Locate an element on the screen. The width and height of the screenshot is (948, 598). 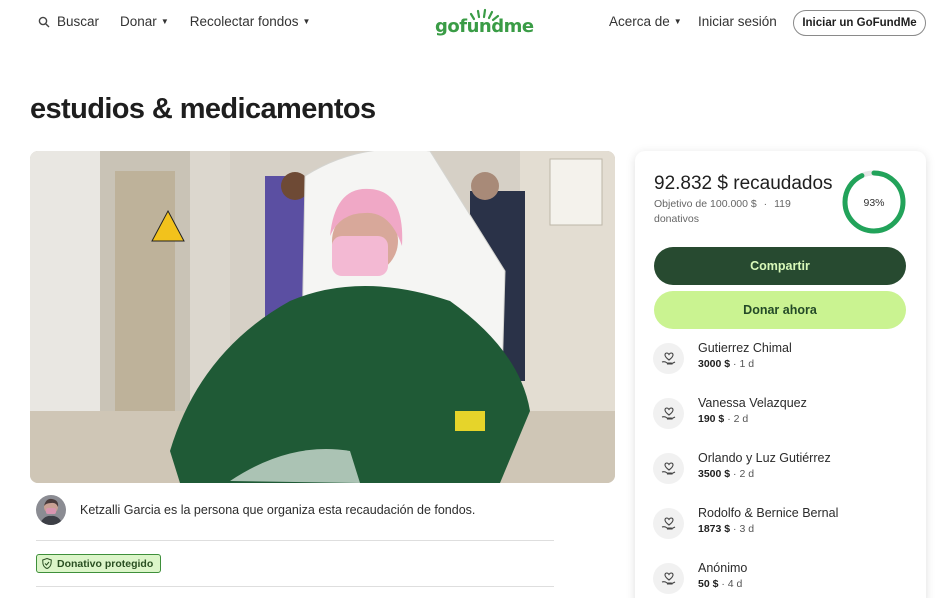
nav-left: Buscar Donar ▼ Recolectar fondos ▼ is located at coordinates (184, 21).